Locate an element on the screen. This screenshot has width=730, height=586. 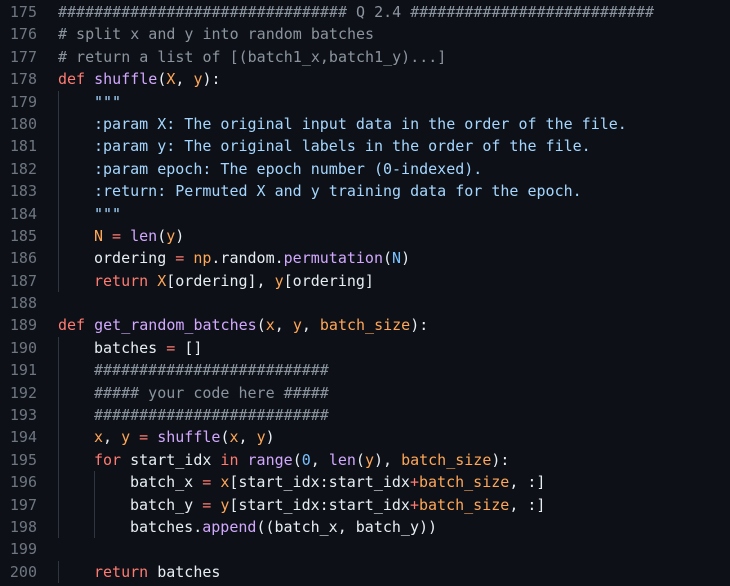
line-number: 197 is located at coordinates (23, 504).